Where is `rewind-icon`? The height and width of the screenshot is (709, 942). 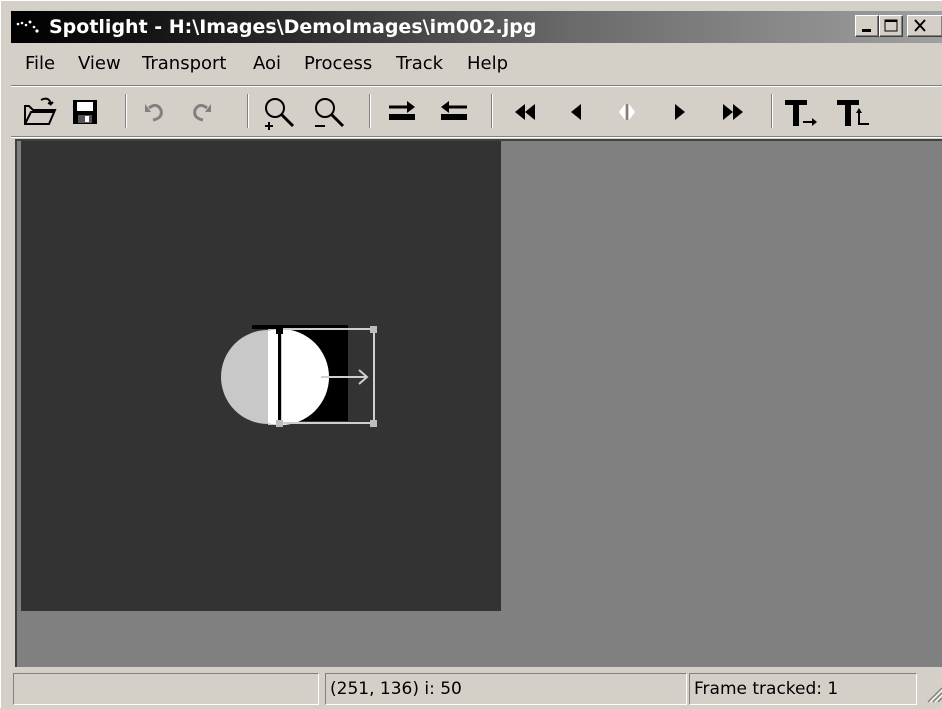
rewind-icon is located at coordinates (525, 112).